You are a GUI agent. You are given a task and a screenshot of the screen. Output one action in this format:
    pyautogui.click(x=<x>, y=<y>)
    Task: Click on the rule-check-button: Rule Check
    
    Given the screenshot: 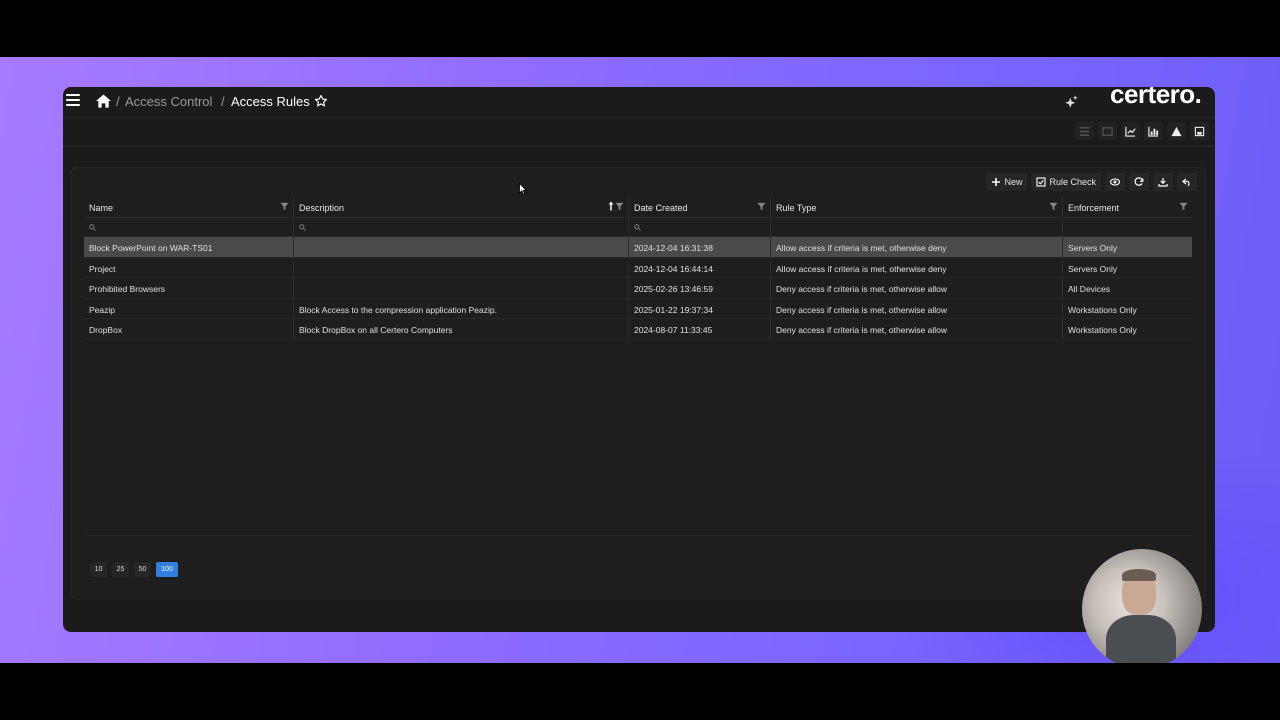 What is the action you would take?
    pyautogui.click(x=1066, y=182)
    